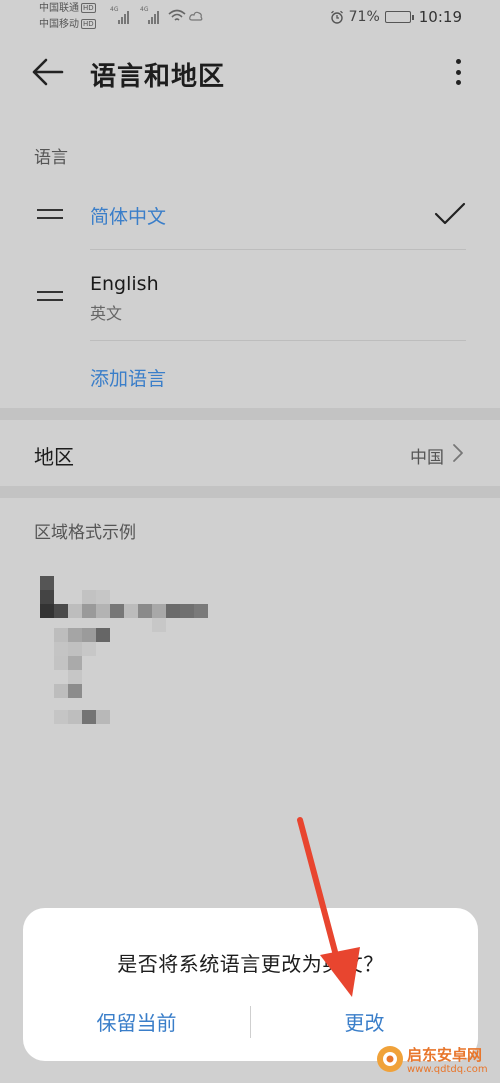 The height and width of the screenshot is (1083, 500). What do you see at coordinates (128, 377) in the screenshot?
I see `add-language-button: 添加语言` at bounding box center [128, 377].